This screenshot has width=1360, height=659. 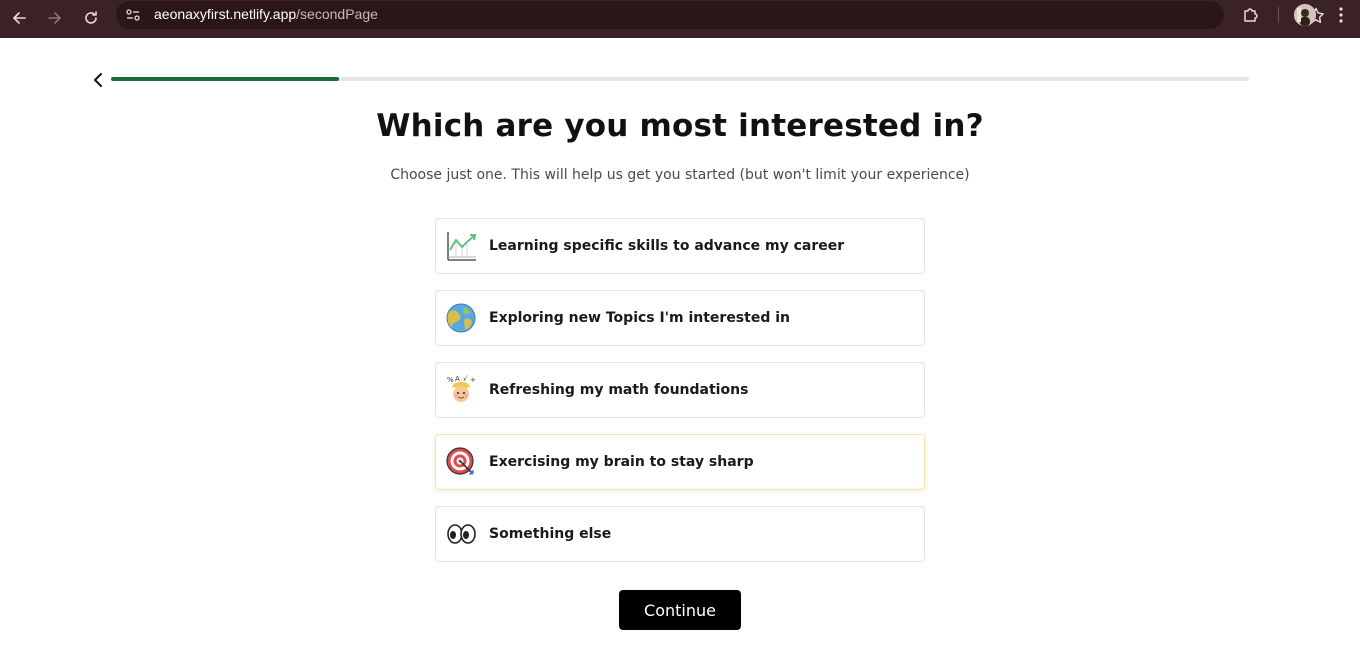 I want to click on url-text: aeonaxyfirst.netlify.app/secondPage, so click(x=266, y=14).